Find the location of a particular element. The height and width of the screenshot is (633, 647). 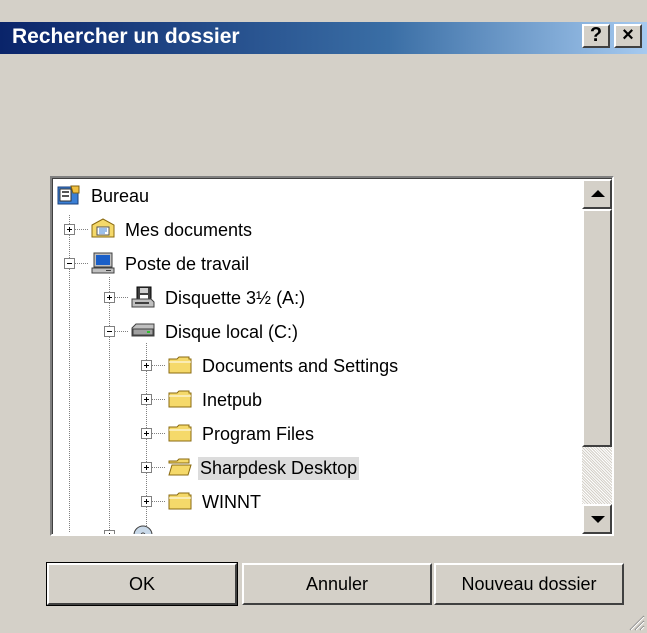

scroll-down-button is located at coordinates (597, 519).